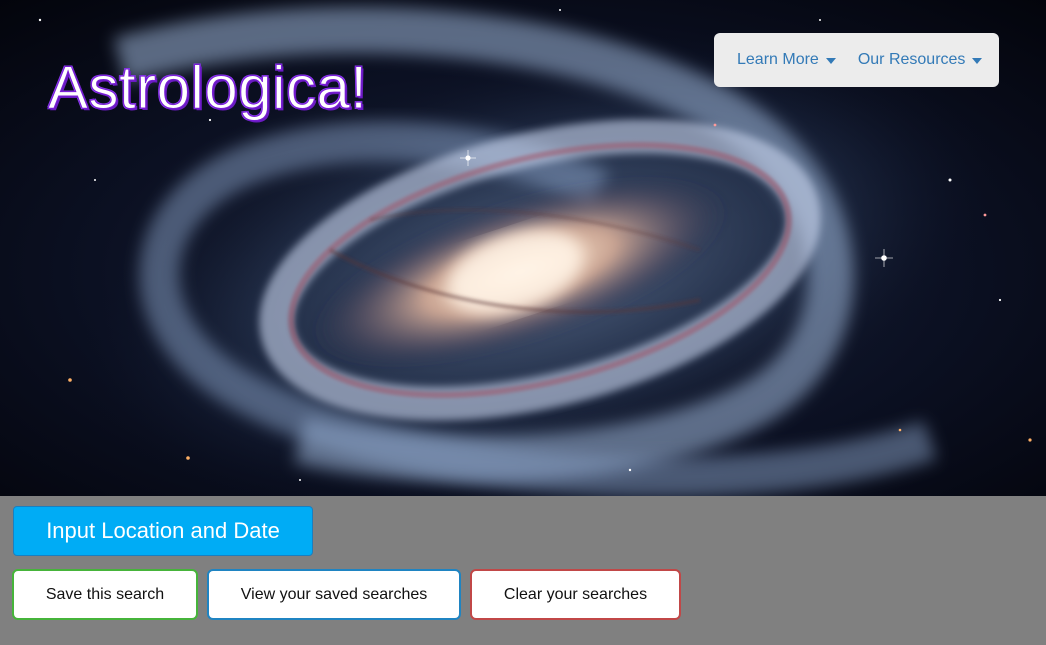  What do you see at coordinates (856, 60) in the screenshot?
I see `nav-bar: Learn More Our Resources` at bounding box center [856, 60].